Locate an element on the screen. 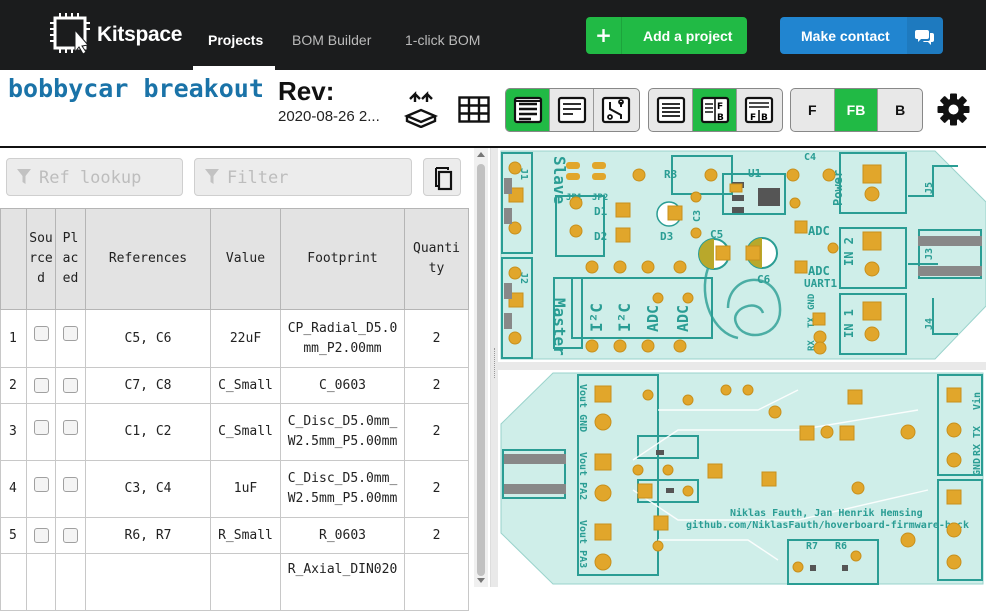 This screenshot has height=611, width=986. scrollbar-thumb is located at coordinates (481, 370).